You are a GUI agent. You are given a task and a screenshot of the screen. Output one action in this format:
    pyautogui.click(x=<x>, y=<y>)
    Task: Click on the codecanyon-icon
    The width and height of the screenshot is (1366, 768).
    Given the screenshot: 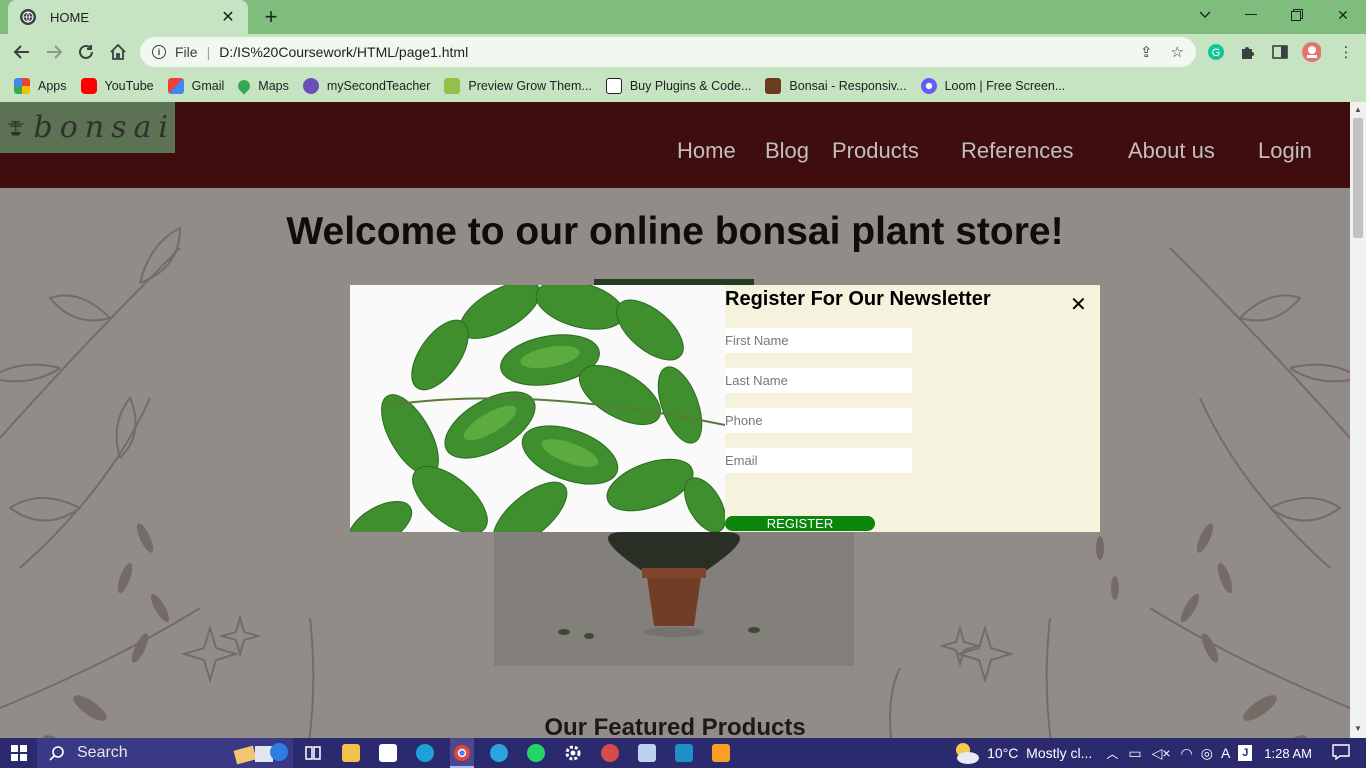 What is the action you would take?
    pyautogui.click(x=613, y=86)
    